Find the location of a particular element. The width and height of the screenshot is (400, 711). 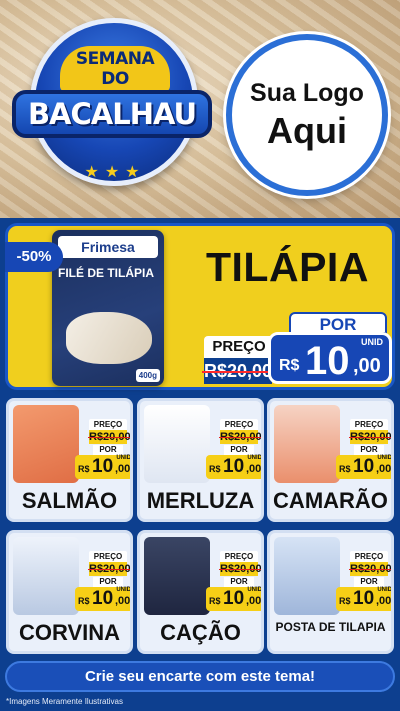

hero-price: R$ 10 ,00 UNID is located at coordinates (330, 358).